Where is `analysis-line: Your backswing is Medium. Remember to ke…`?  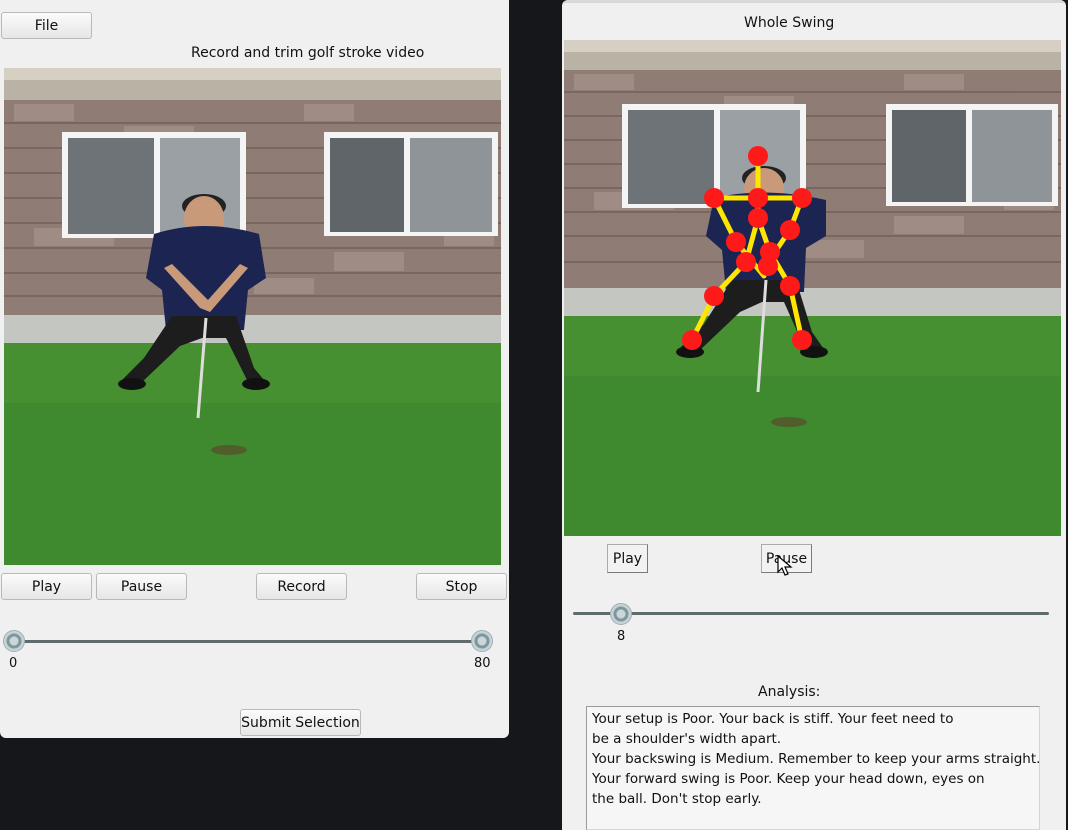 analysis-line: Your backswing is Medium. Remember to ke… is located at coordinates (816, 759).